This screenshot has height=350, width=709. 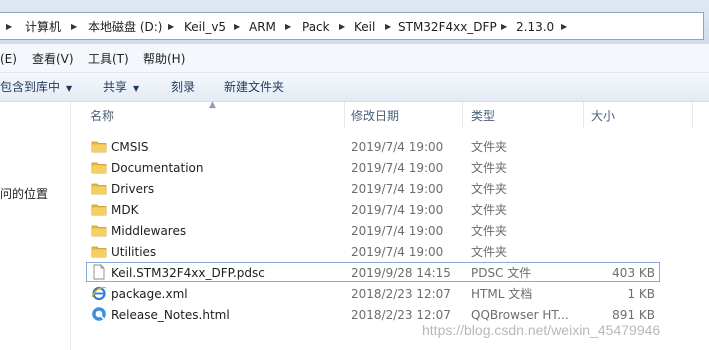 I want to click on file-name: MDK, so click(x=125, y=210).